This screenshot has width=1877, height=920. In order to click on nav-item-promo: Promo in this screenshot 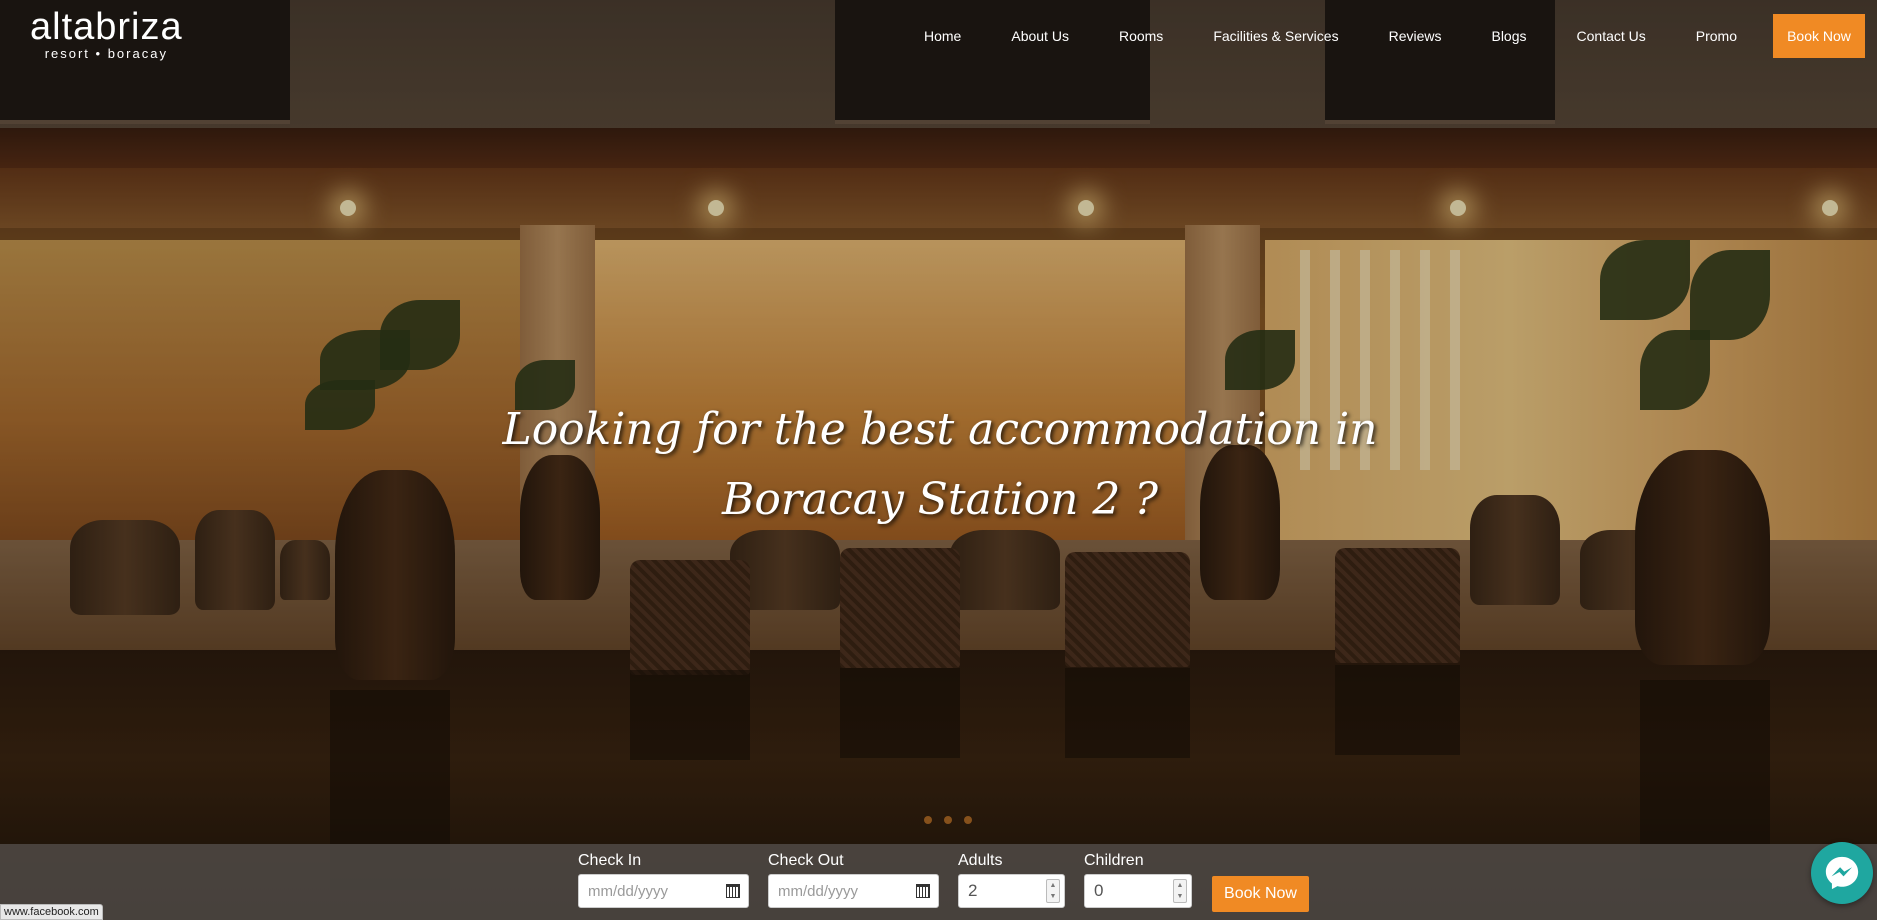, I will do `click(1716, 36)`.